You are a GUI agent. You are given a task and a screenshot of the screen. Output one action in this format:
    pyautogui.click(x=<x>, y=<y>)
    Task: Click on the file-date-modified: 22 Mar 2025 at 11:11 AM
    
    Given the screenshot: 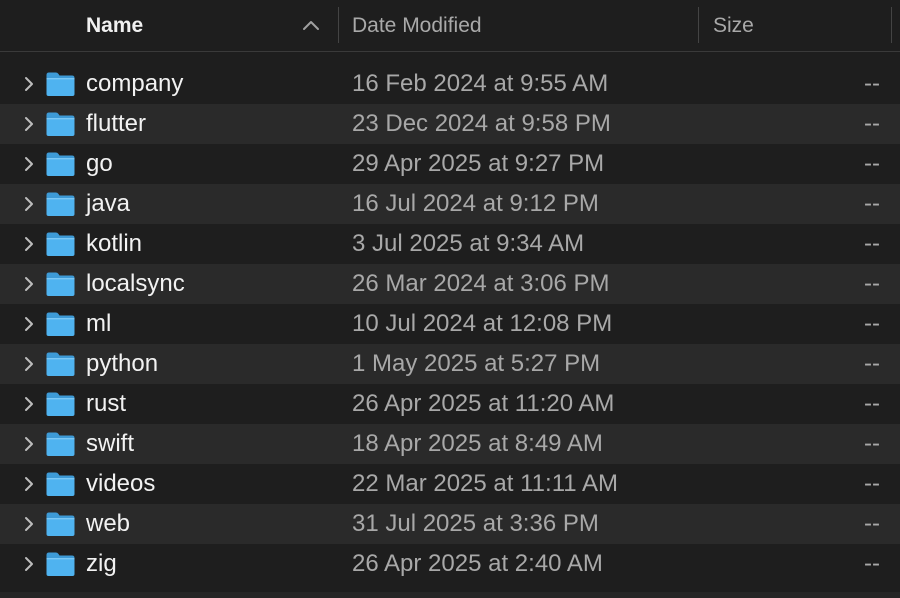 What is the action you would take?
    pyautogui.click(x=485, y=483)
    